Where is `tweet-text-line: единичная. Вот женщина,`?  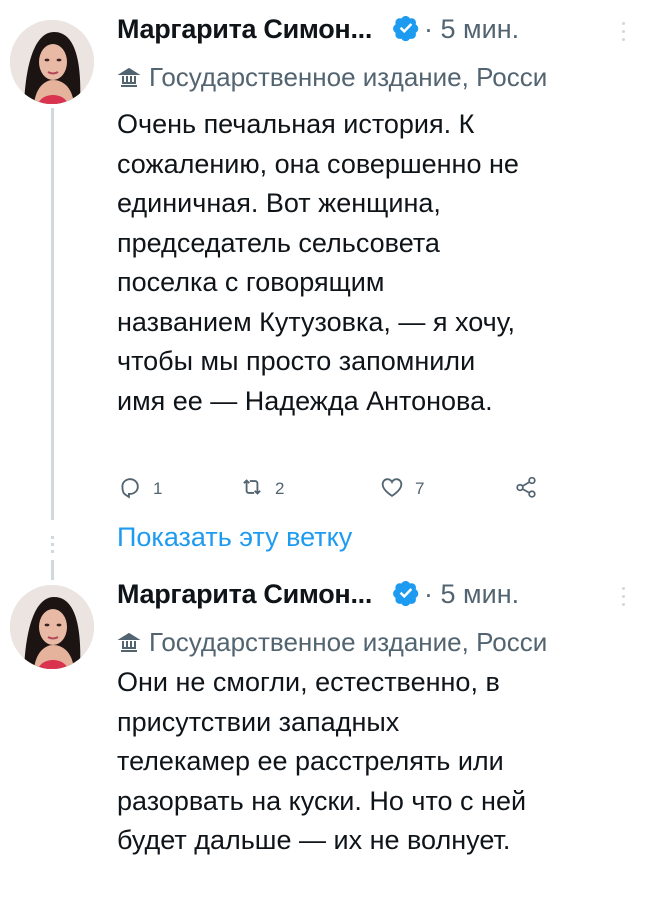 tweet-text-line: единичная. Вот женщина, is located at coordinates (279, 203).